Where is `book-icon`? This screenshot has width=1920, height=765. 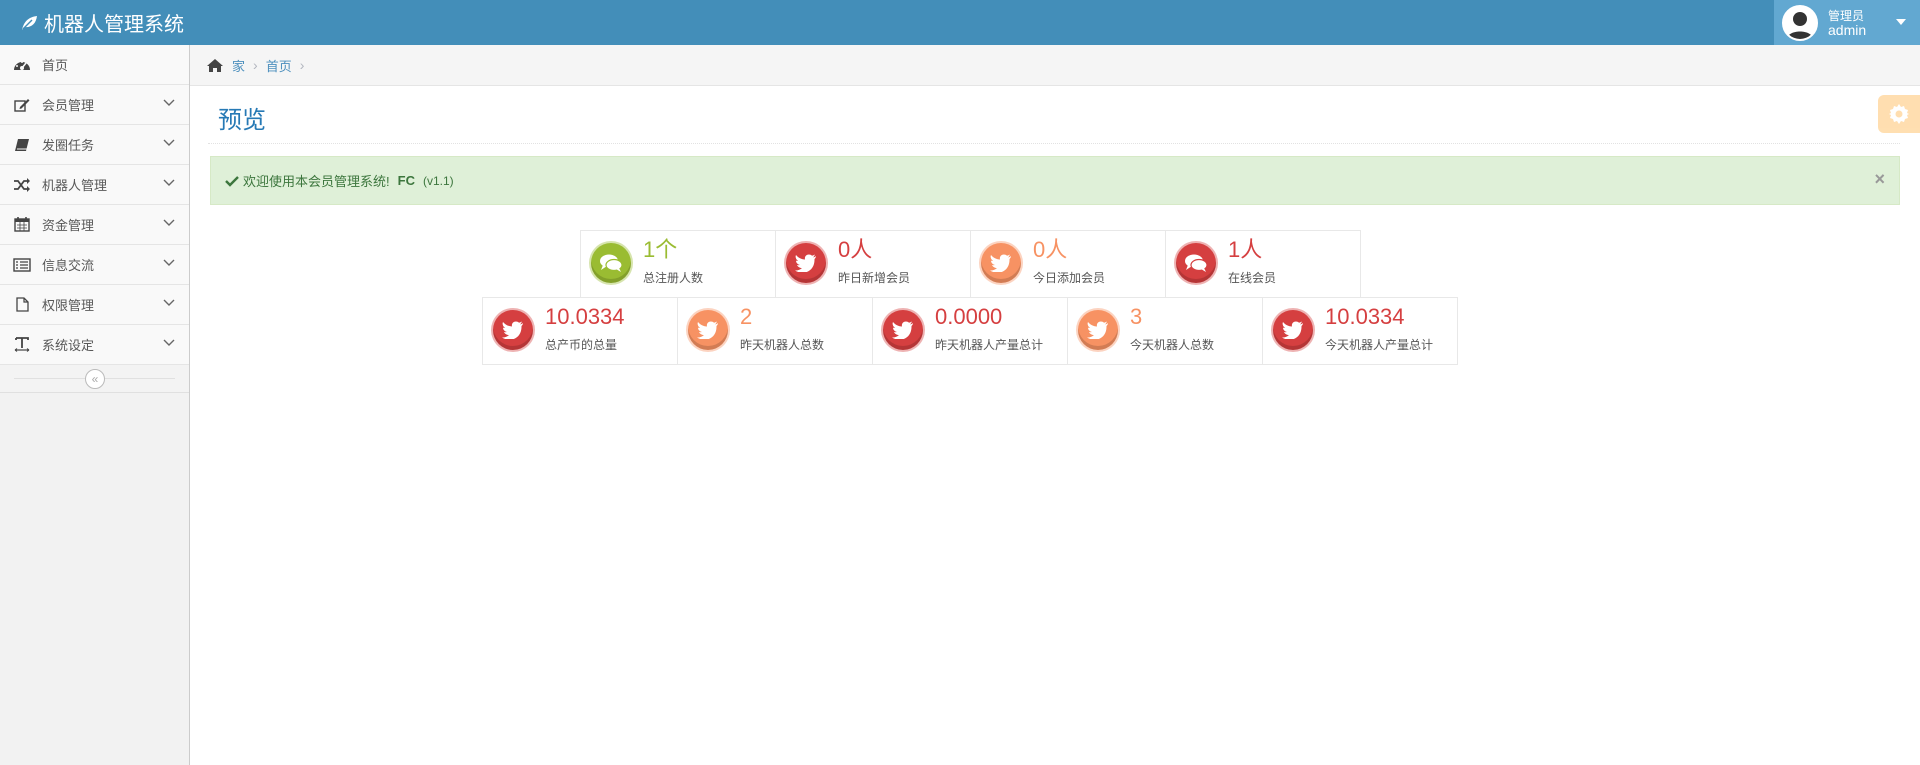
book-icon is located at coordinates (22, 145).